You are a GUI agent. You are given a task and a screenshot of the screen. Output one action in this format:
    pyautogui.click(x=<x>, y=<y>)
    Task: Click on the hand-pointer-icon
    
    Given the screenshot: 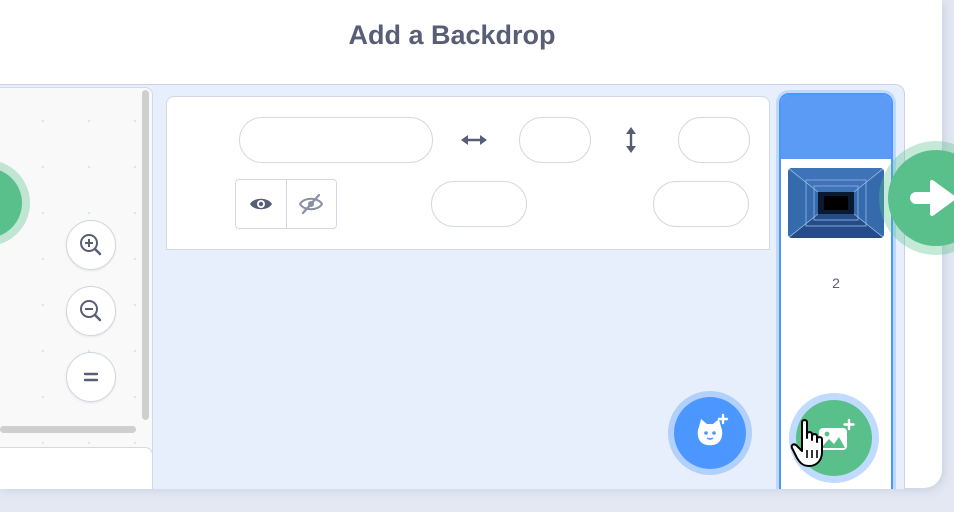 What is the action you would take?
    pyautogui.click(x=810, y=446)
    